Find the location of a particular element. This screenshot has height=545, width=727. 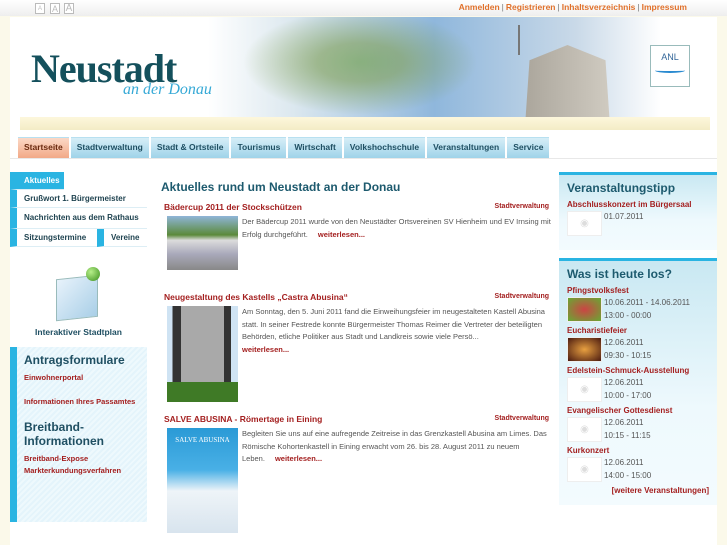

event-title: Eucharistiefeier is located at coordinates (638, 330).